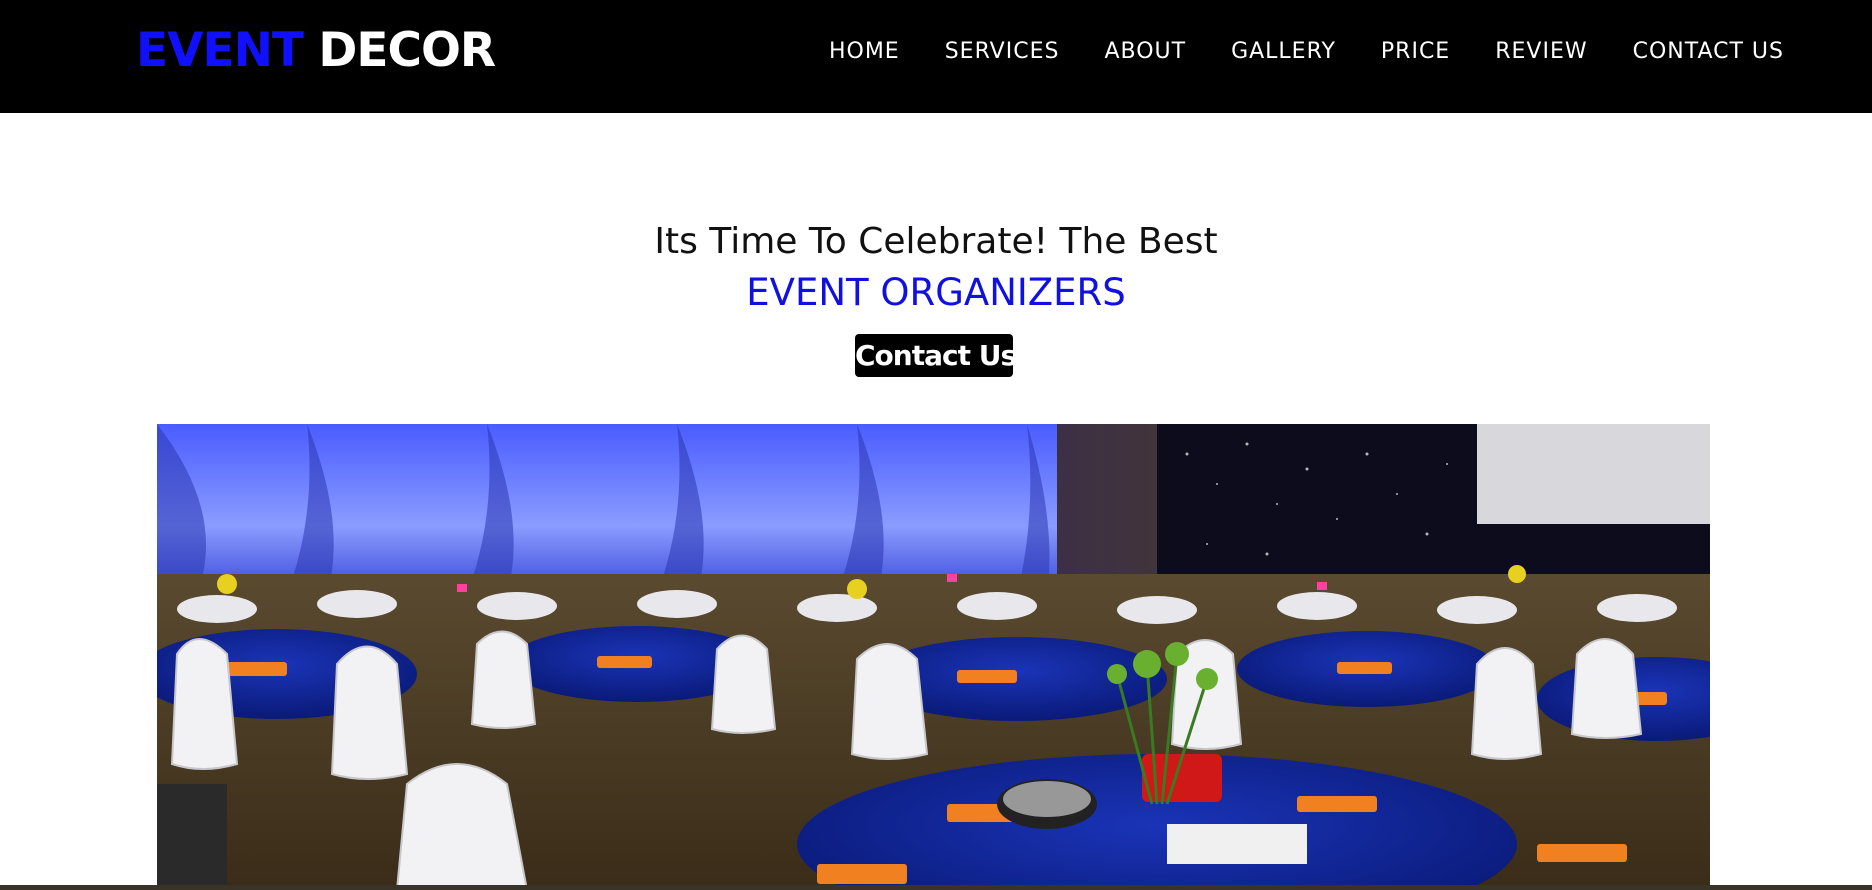 Image resolution: width=1872 pixels, height=890 pixels. What do you see at coordinates (936, 887) in the screenshot?
I see `bottom-strip` at bounding box center [936, 887].